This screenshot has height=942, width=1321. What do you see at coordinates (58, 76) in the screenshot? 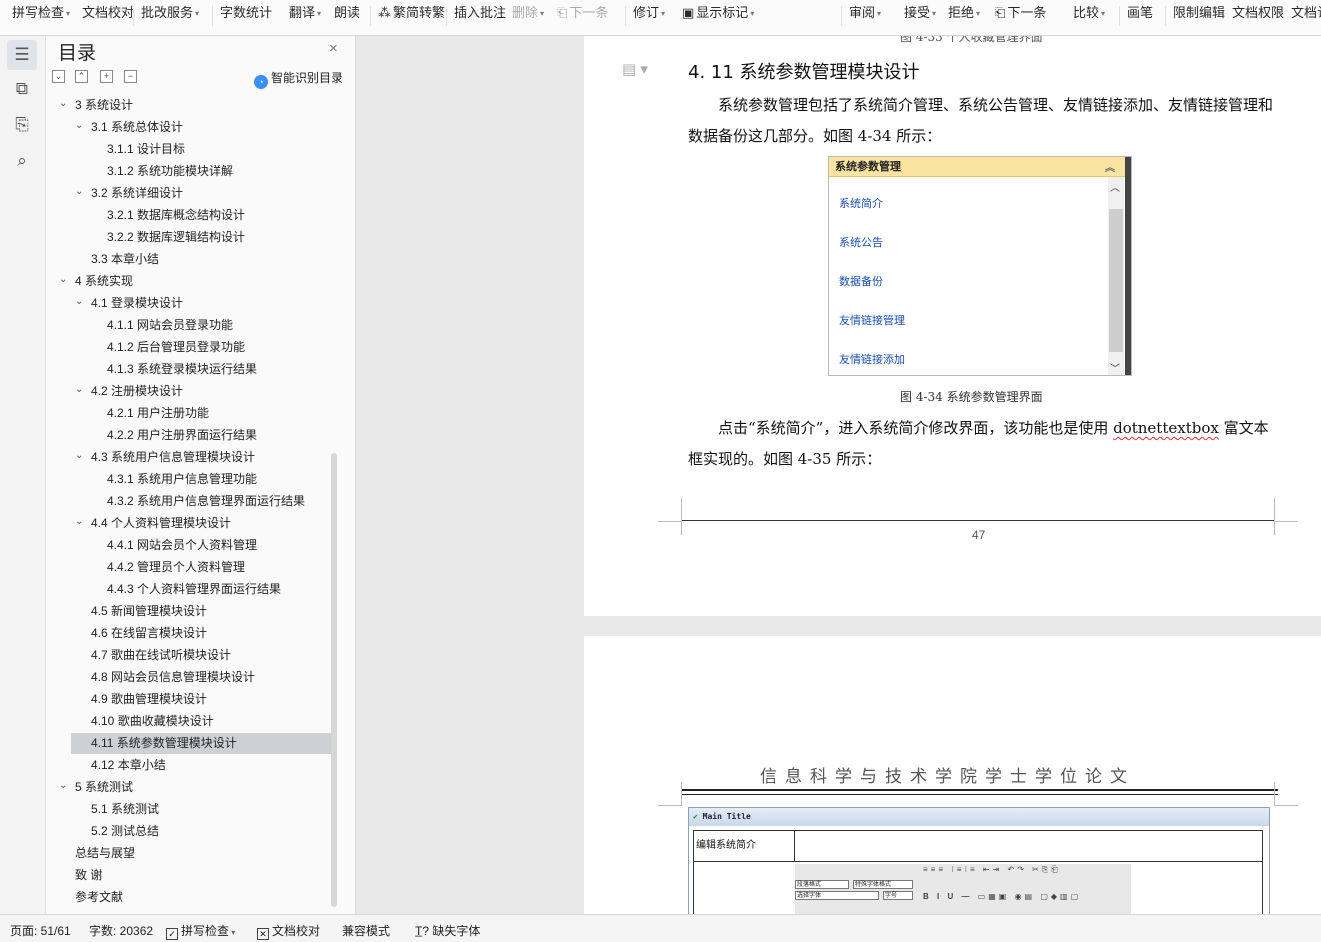
I see `collapse-all-icon: ⌄` at bounding box center [58, 76].